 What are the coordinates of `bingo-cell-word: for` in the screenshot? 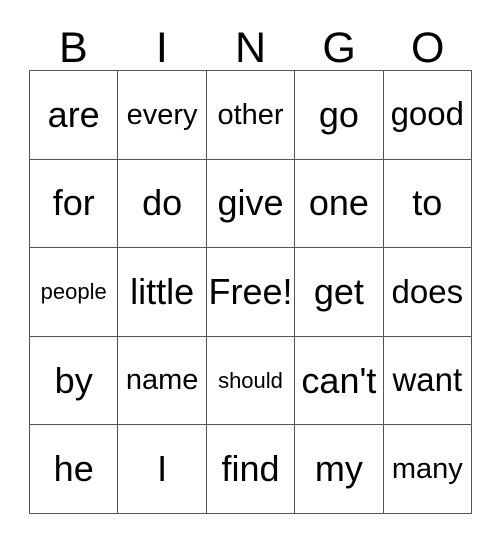 It's located at (73, 203).